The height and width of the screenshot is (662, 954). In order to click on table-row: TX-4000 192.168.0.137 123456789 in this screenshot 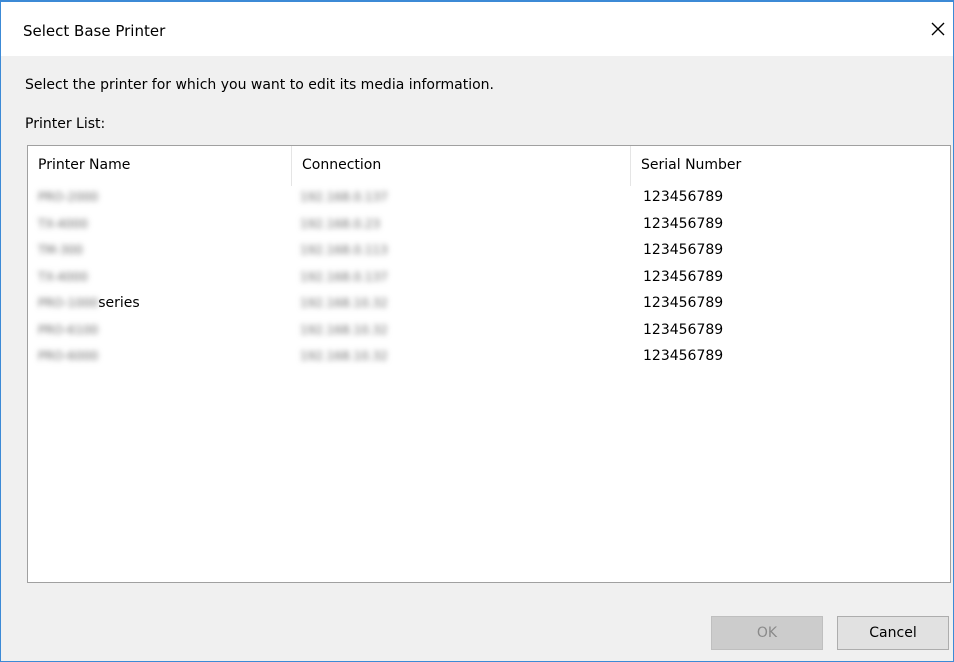, I will do `click(489, 279)`.